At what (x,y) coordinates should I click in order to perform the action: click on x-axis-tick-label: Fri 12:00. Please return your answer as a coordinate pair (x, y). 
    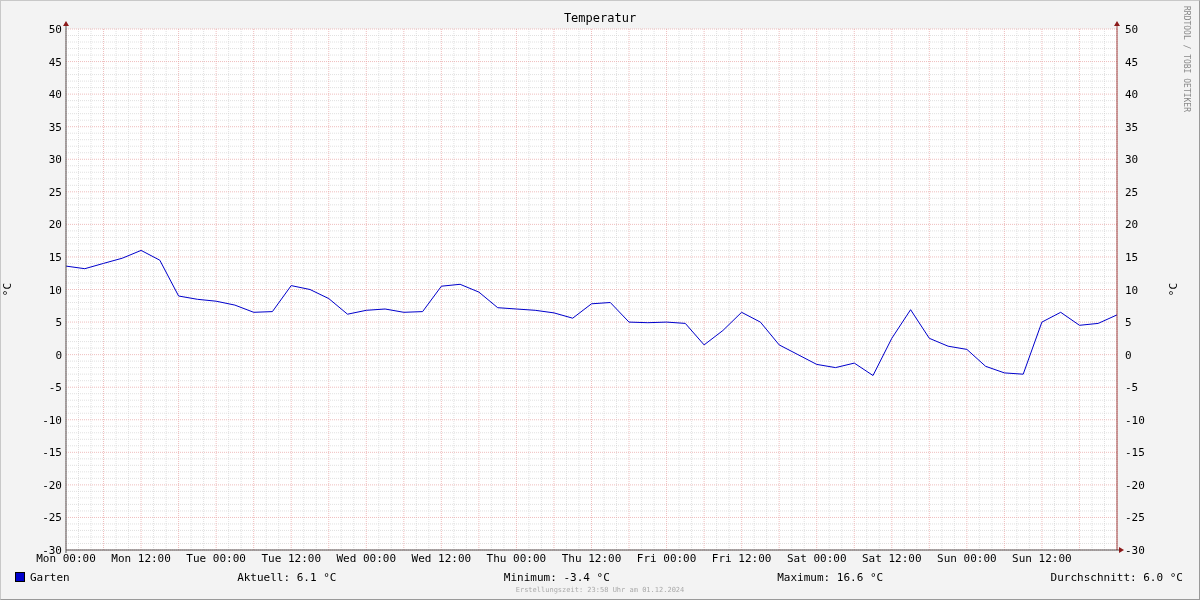
    Looking at the image, I should click on (741, 558).